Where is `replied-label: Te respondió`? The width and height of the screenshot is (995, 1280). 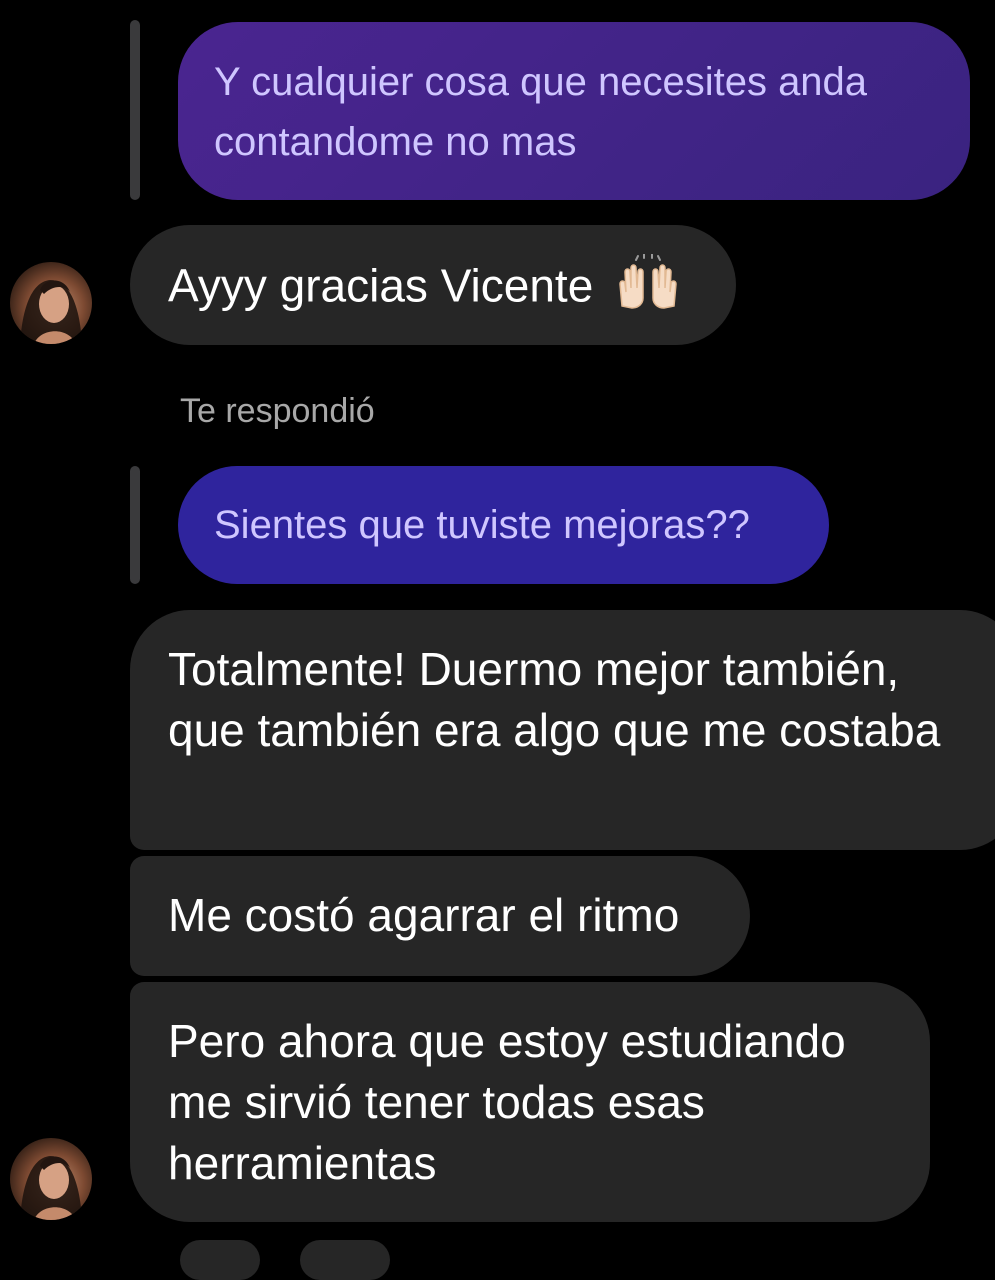 replied-label: Te respondió is located at coordinates (277, 411).